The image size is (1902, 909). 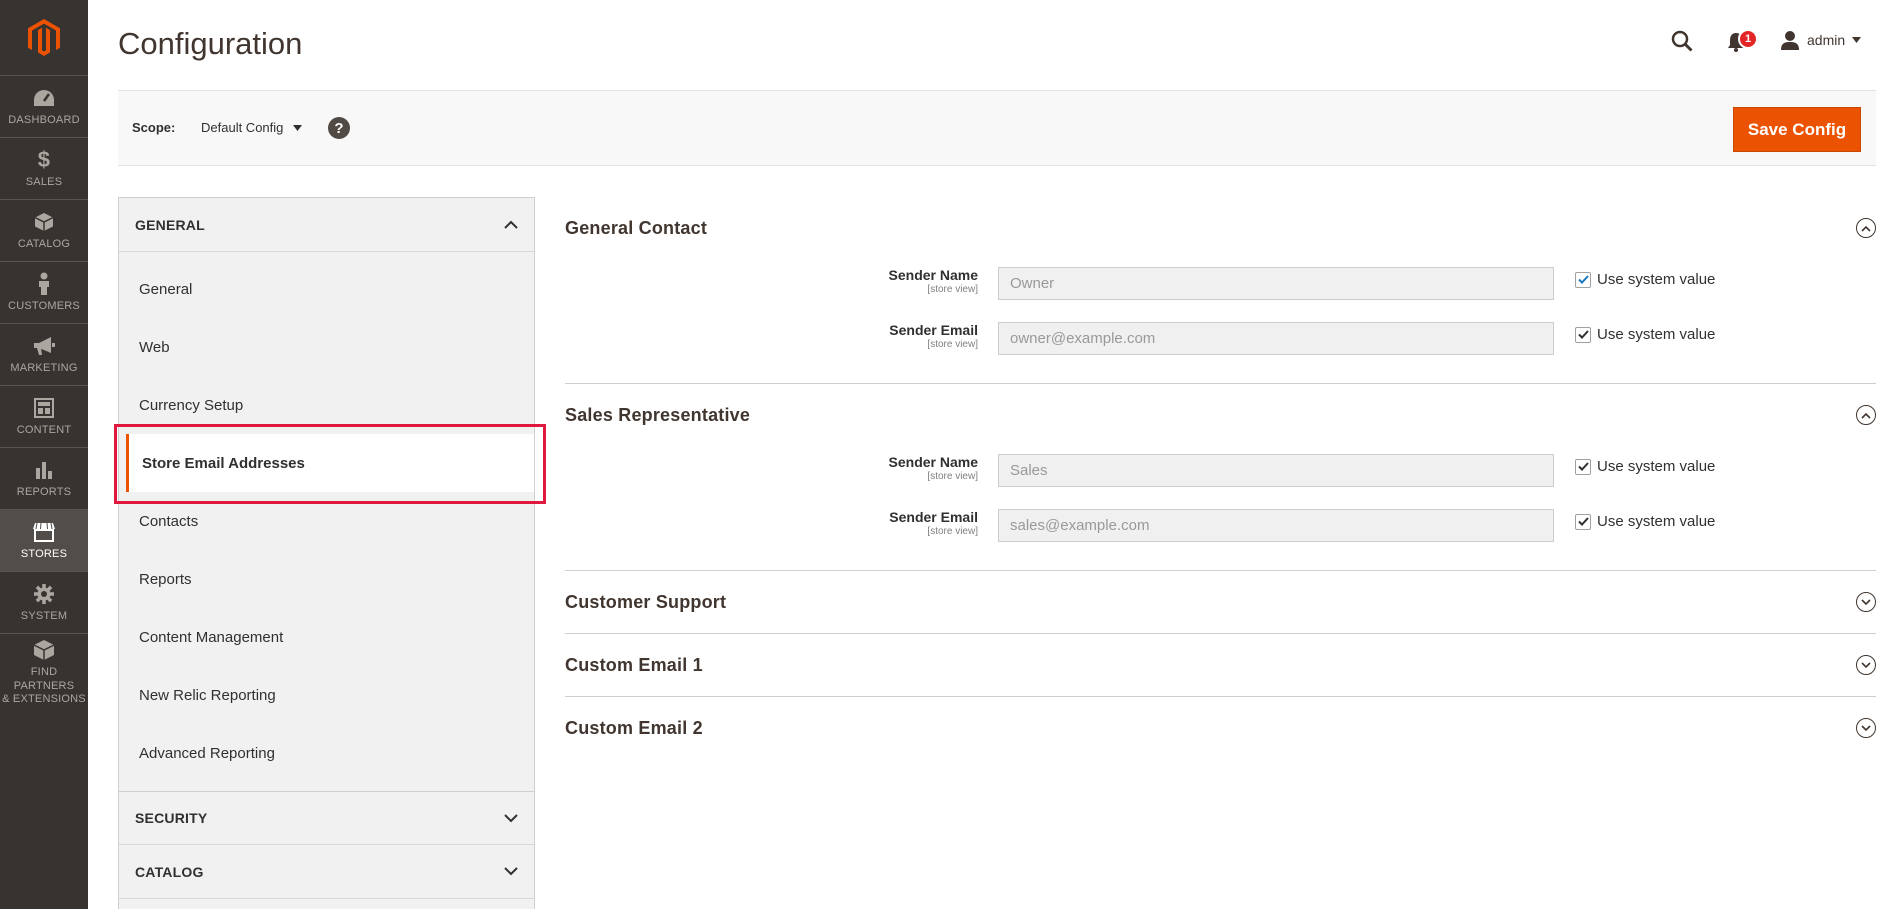 What do you see at coordinates (1276, 525) in the screenshot?
I see `sender-email-input: sales@example.com` at bounding box center [1276, 525].